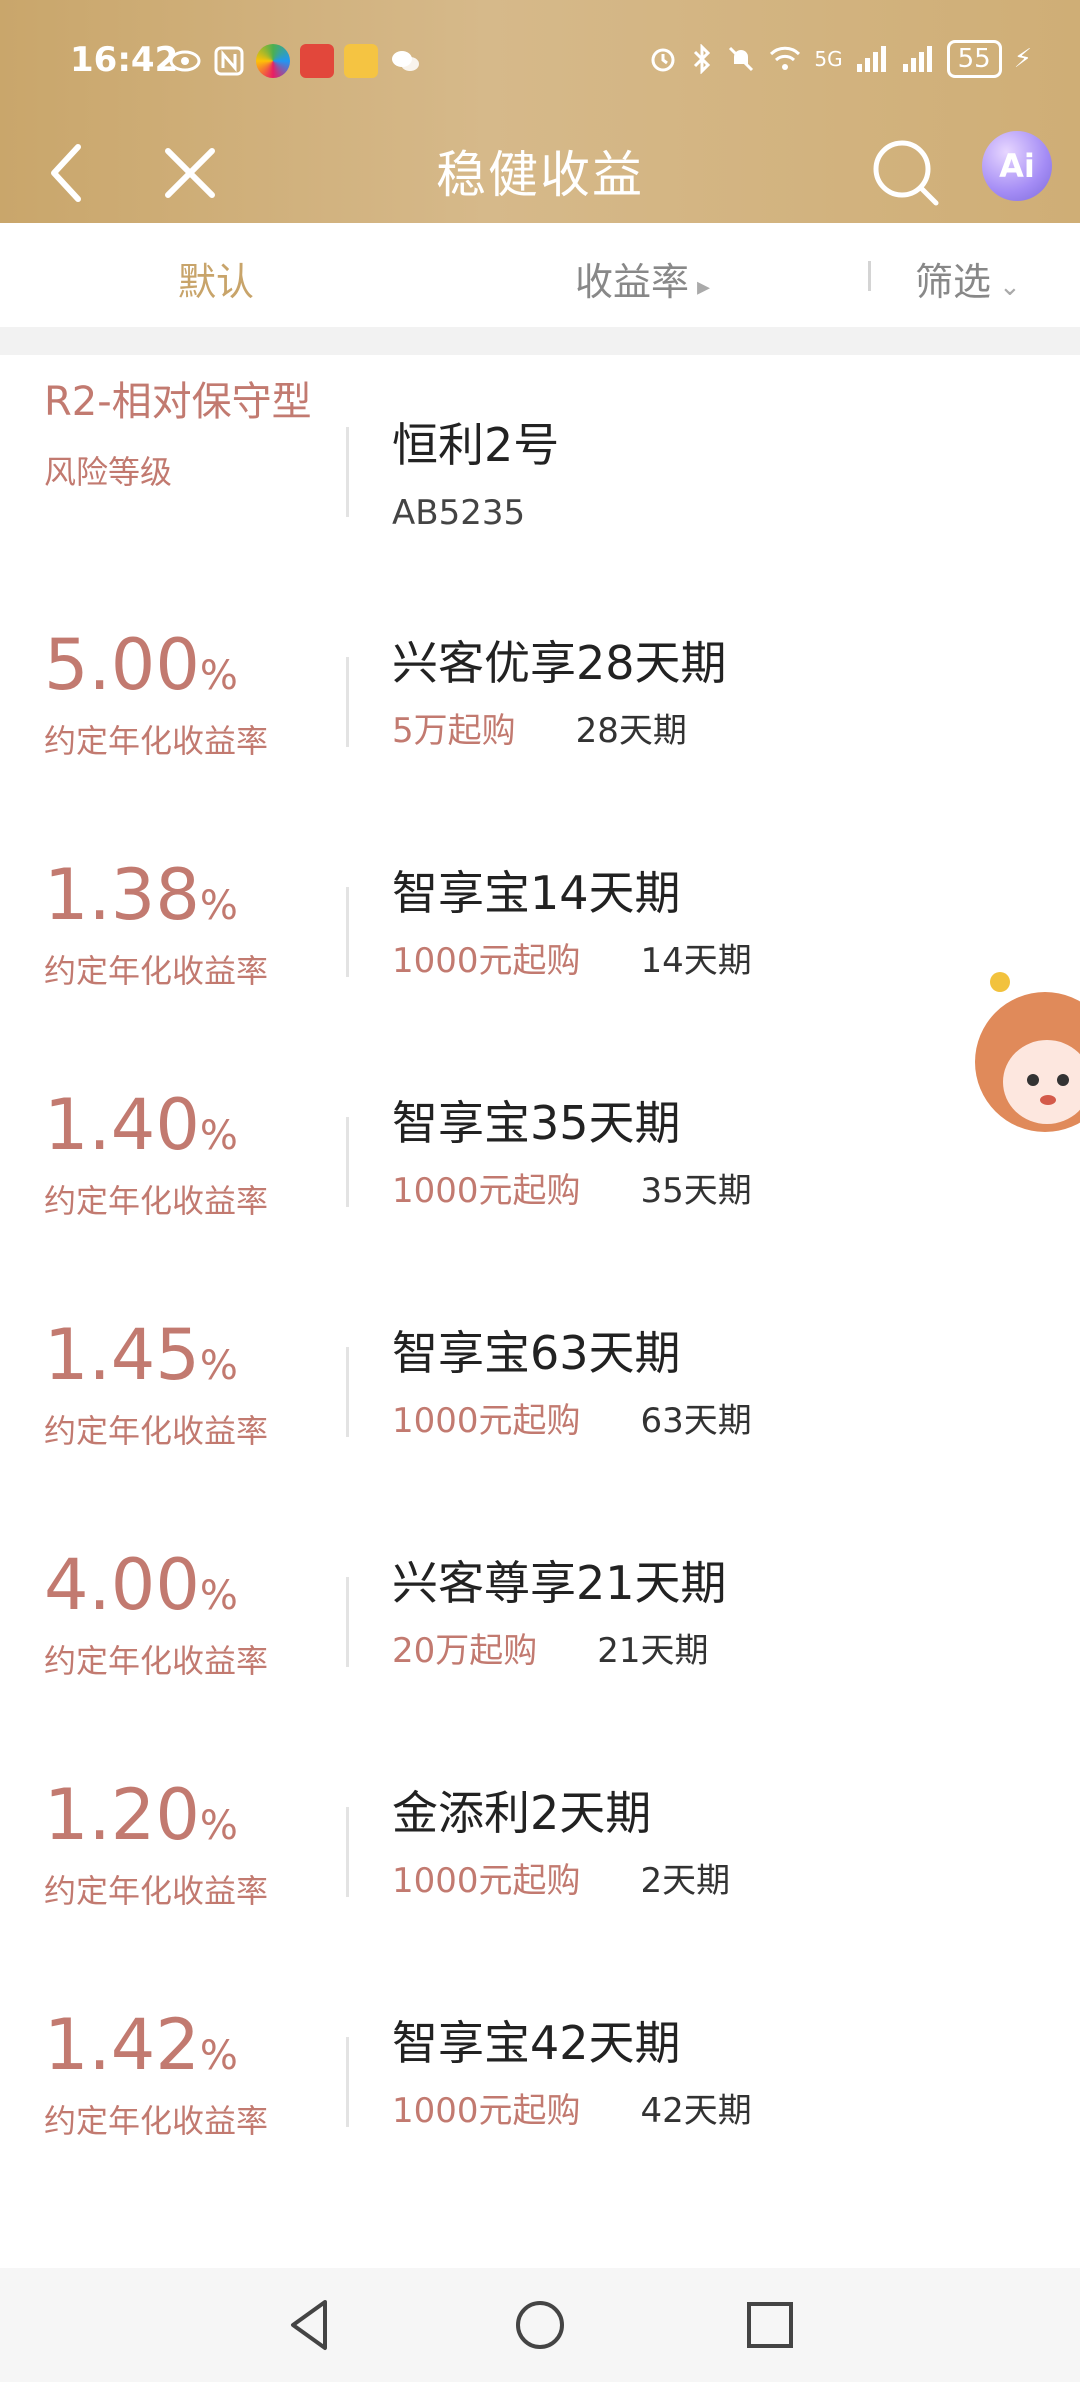 The width and height of the screenshot is (1080, 2382). Describe the element at coordinates (741, 59) in the screenshot. I see `mute-icon` at that location.